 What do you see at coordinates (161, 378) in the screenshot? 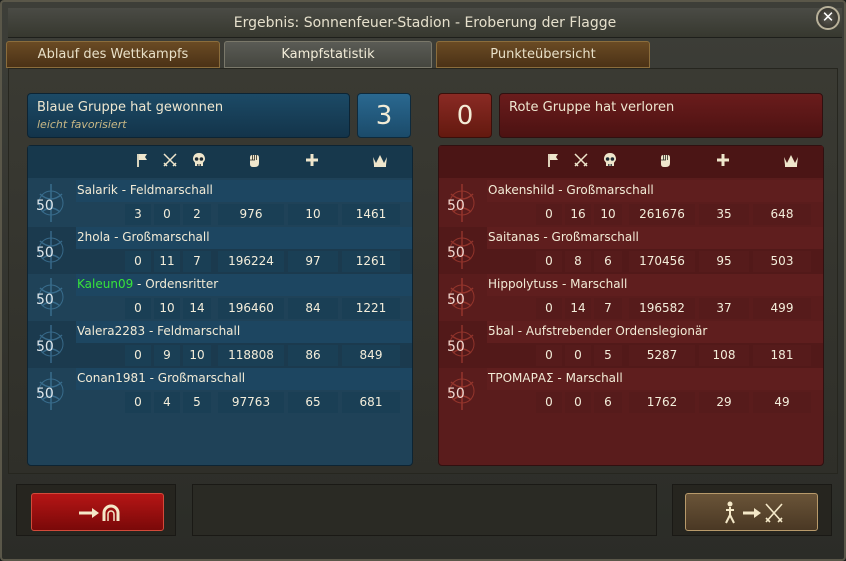
I see `player-name-rank: Conan1981 - Großmarschall` at bounding box center [161, 378].